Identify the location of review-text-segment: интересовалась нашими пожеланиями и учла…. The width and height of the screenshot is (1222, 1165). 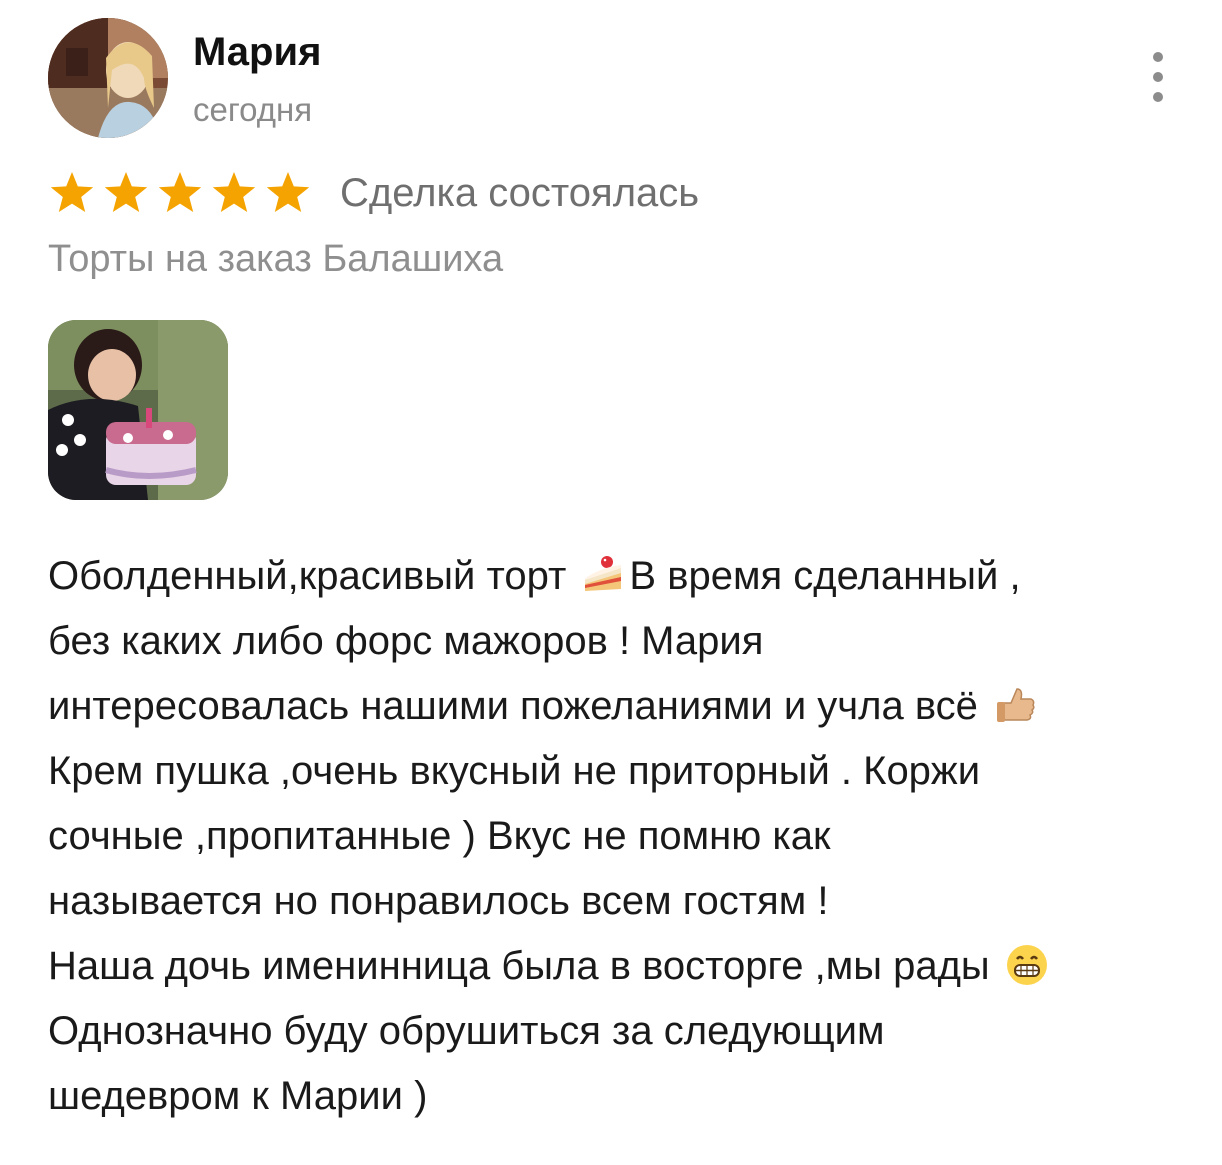
(518, 706).